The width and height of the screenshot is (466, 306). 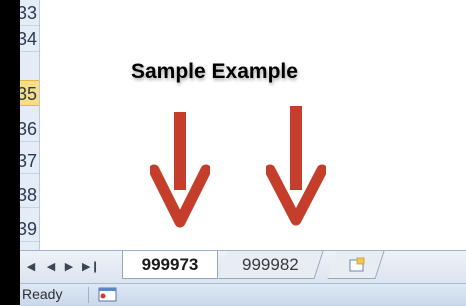 What do you see at coordinates (108, 295) in the screenshot?
I see `macro-record-icon` at bounding box center [108, 295].